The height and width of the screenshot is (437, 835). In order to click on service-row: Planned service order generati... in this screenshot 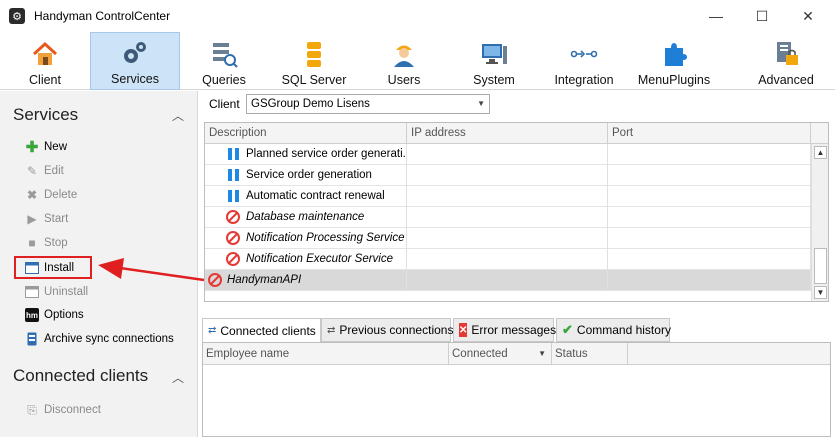, I will do `click(508, 154)`.